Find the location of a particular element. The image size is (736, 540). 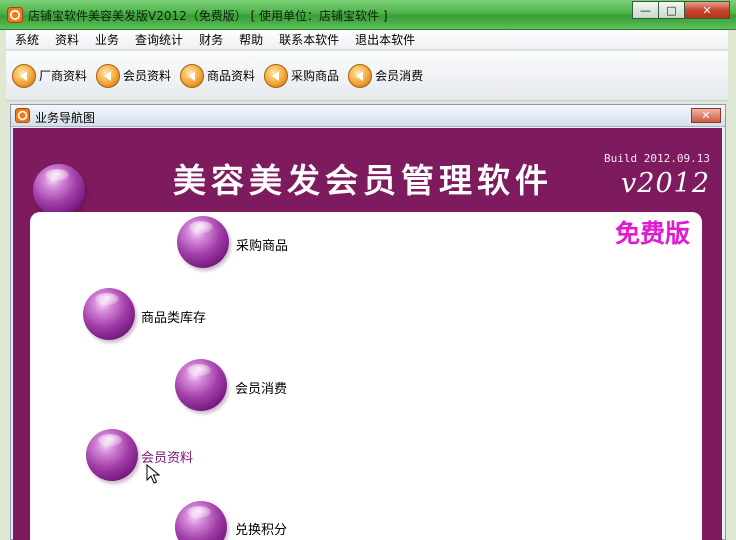

toolbar-product-button: 商品资料 is located at coordinates (217, 76).